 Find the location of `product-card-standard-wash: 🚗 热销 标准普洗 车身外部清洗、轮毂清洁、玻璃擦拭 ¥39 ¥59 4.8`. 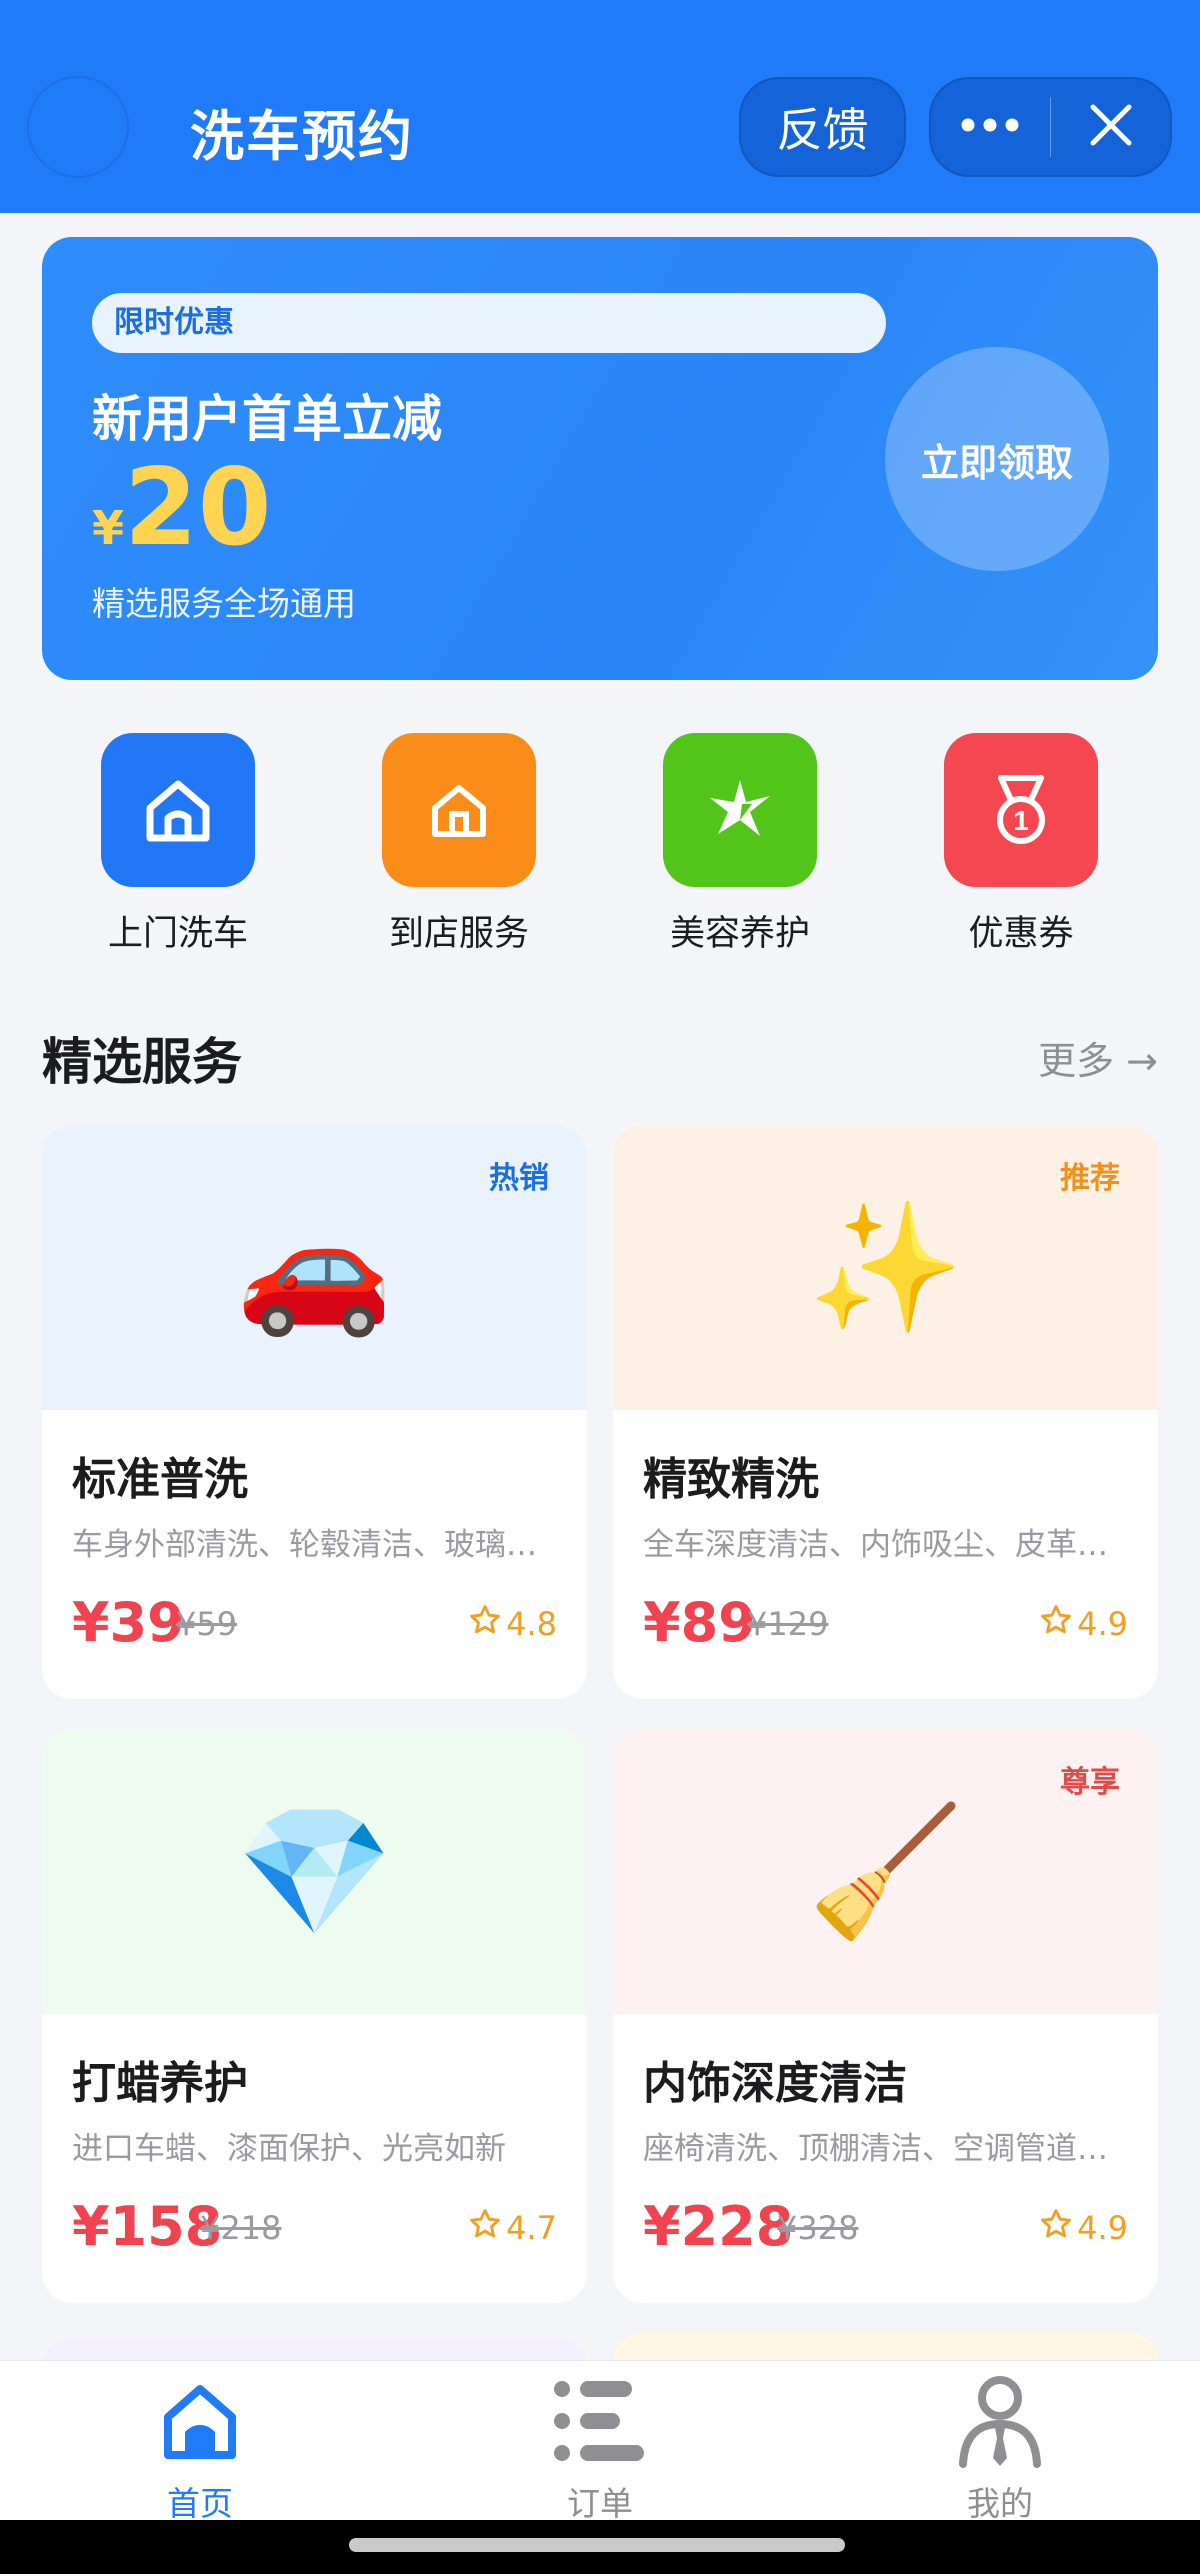

product-card-standard-wash: 🚗 热销 标准普洗 车身外部清洗、轮毂清洁、玻璃擦拭 ¥39 ¥59 4.8 is located at coordinates (314, 1412).